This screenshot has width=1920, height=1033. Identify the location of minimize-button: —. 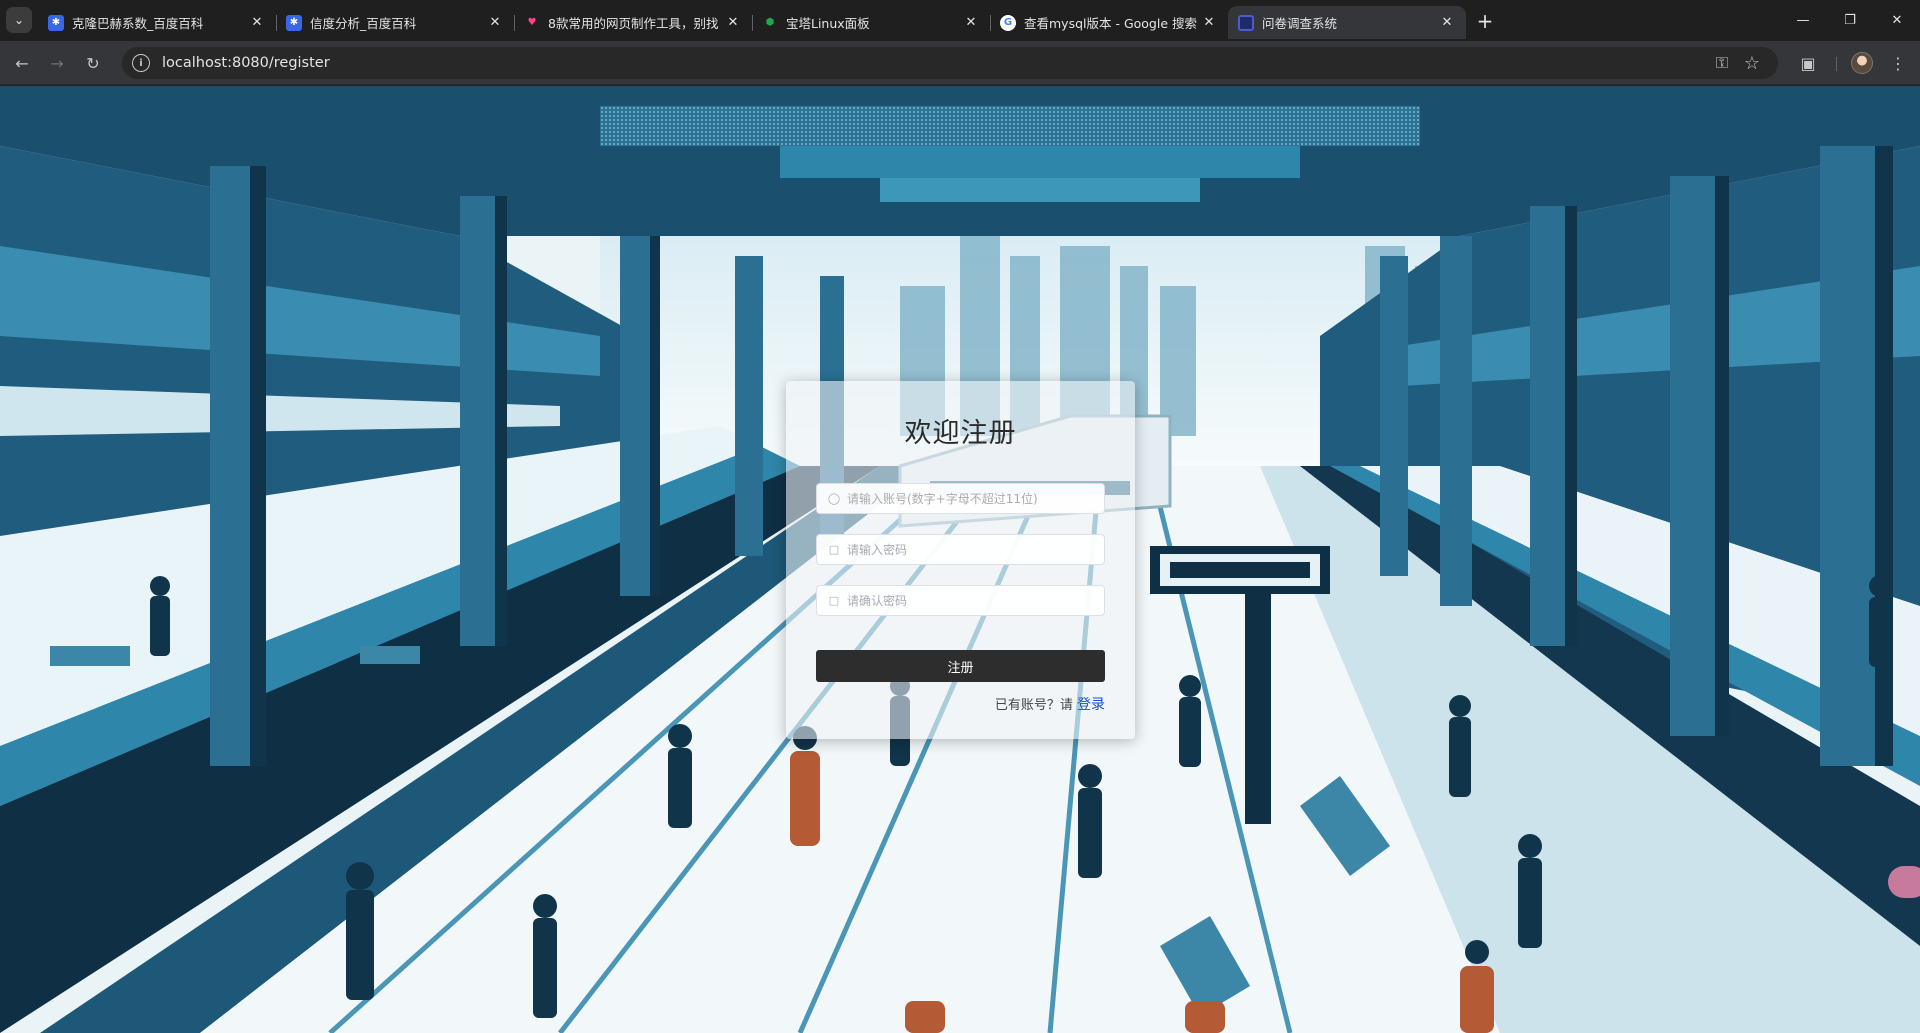
(1803, 20).